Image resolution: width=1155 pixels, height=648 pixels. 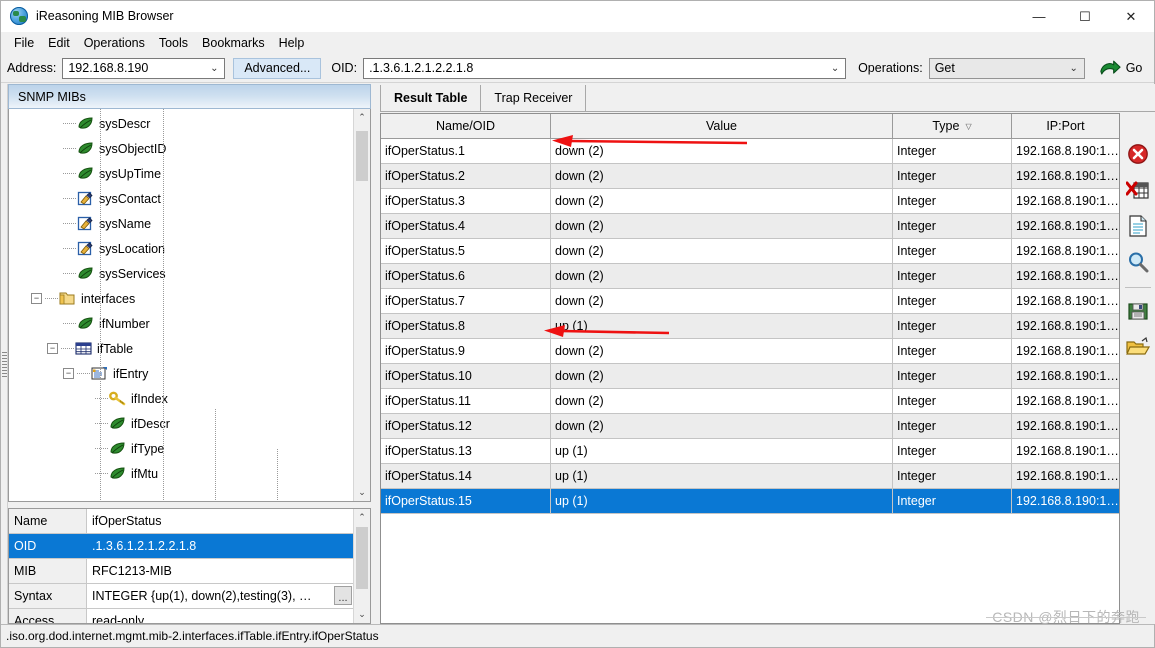 I want to click on column-header-ip-port: IP:Port, so click(x=1065, y=126).